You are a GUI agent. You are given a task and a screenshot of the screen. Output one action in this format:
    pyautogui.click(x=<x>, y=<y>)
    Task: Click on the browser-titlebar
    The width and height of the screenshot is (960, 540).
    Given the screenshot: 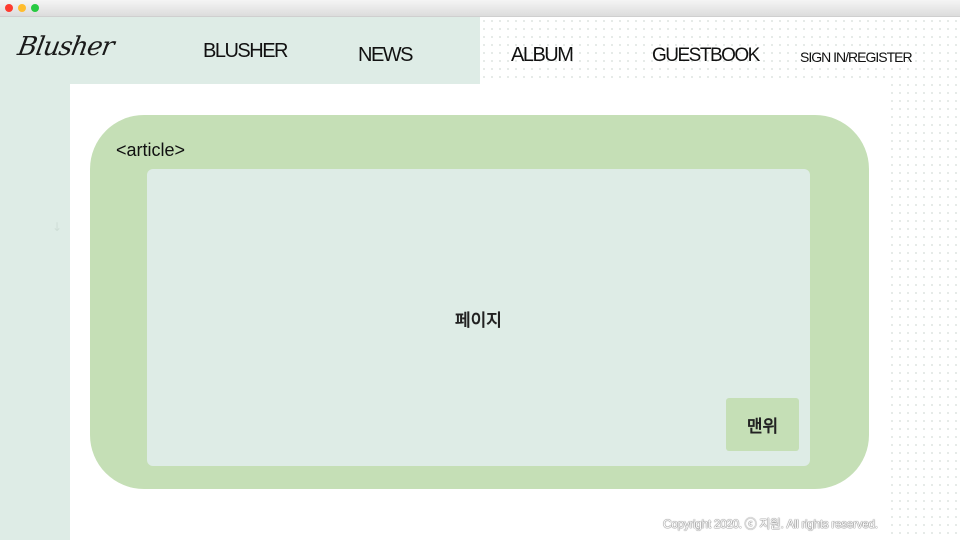 What is the action you would take?
    pyautogui.click(x=480, y=8)
    